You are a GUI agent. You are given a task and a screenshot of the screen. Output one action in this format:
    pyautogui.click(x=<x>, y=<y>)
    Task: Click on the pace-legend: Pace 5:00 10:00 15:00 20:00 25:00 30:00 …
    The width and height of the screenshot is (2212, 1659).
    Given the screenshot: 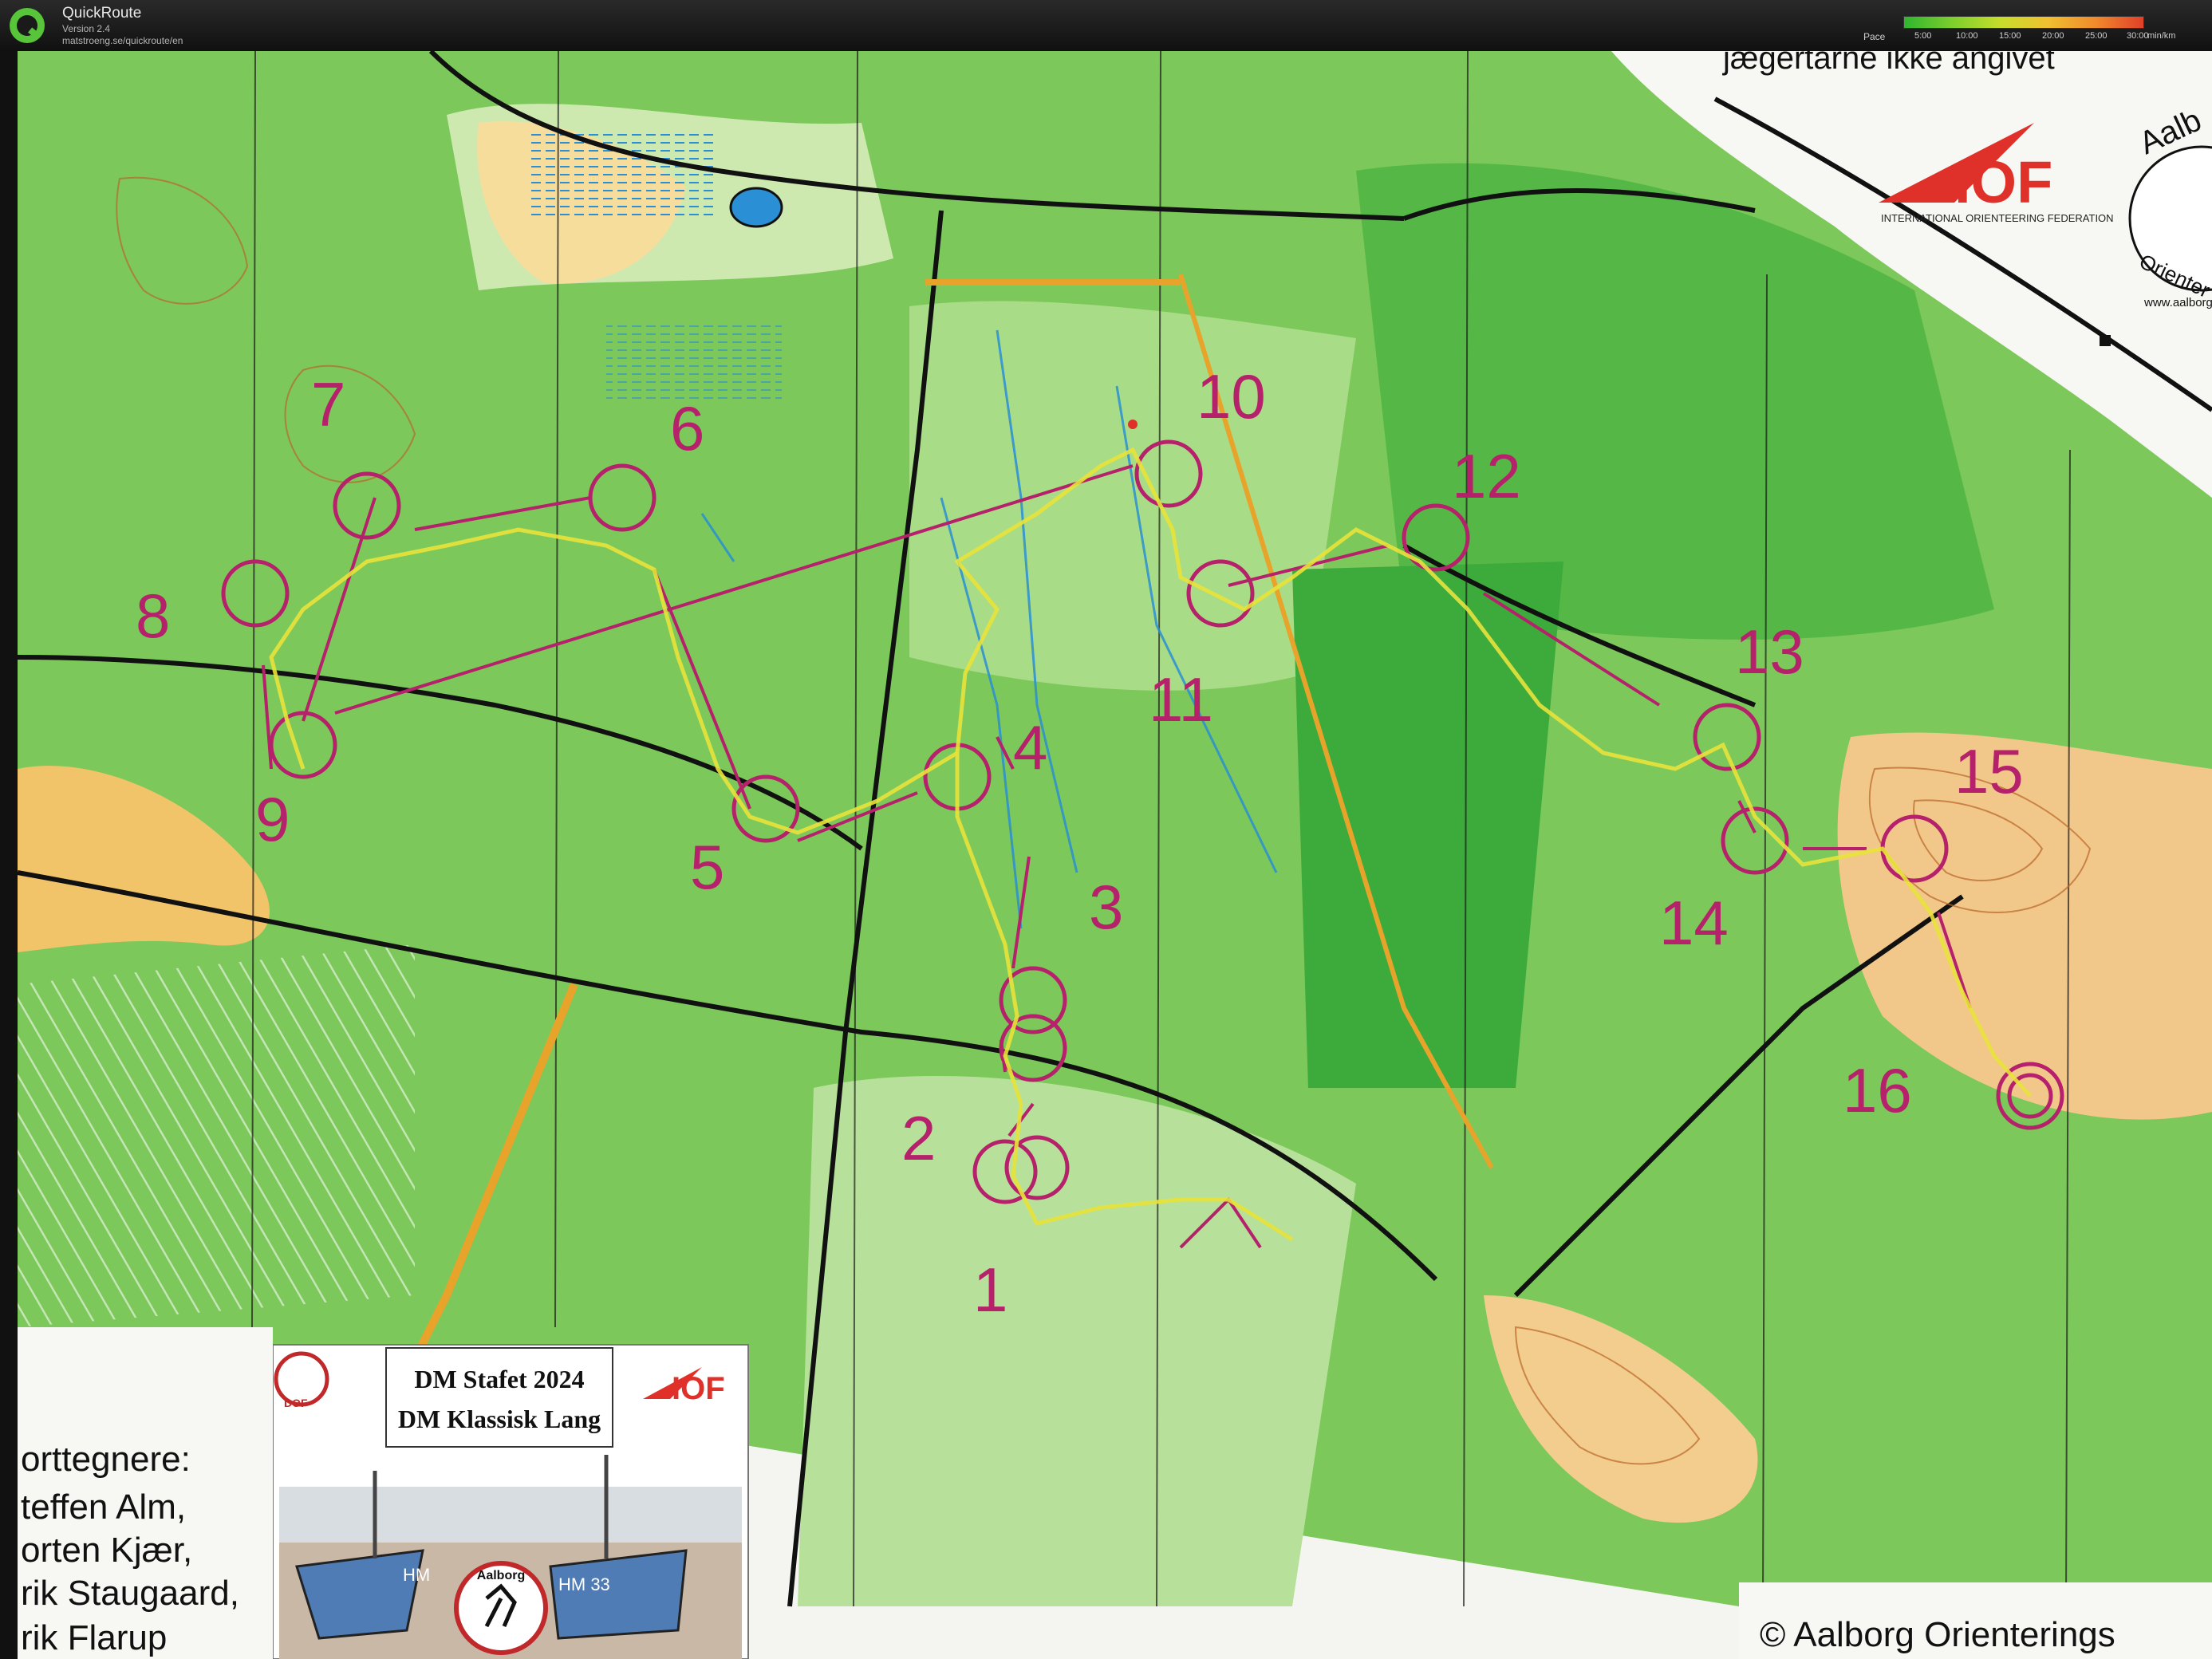 What is the action you would take?
    pyautogui.click(x=2035, y=29)
    